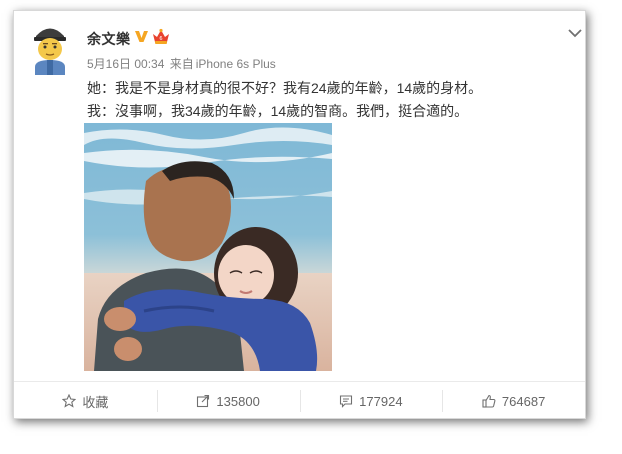 The image size is (622, 454). Describe the element at coordinates (50, 49) in the screenshot. I see `avatar` at that location.